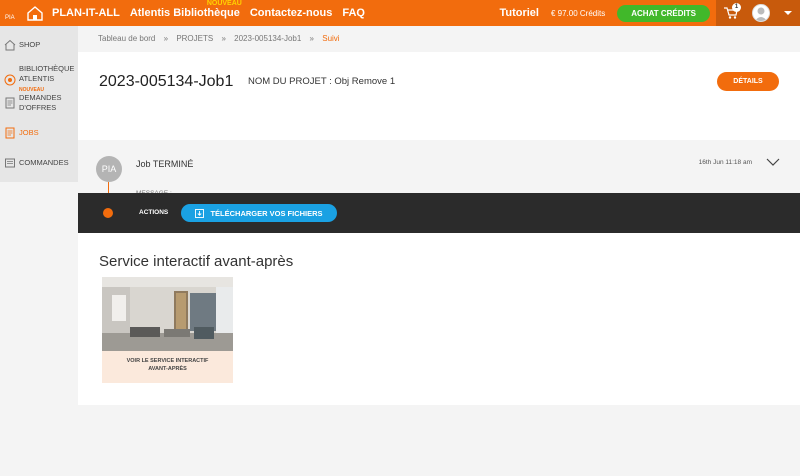 Image resolution: width=800 pixels, height=476 pixels. What do you see at coordinates (10, 133) in the screenshot?
I see `jobs-icon` at bounding box center [10, 133].